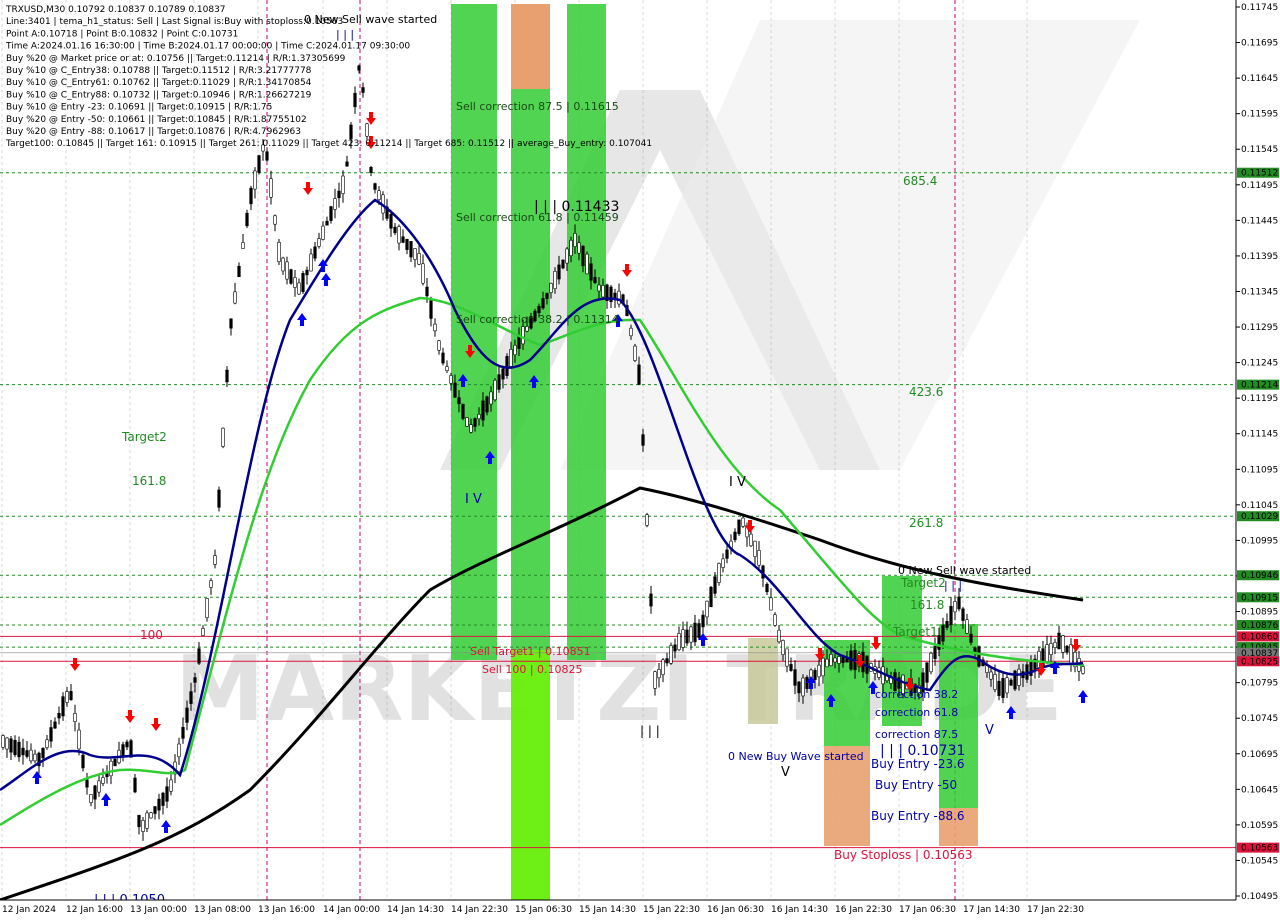  I want to click on price-tick-label: 0.11745, so click(1259, 8).